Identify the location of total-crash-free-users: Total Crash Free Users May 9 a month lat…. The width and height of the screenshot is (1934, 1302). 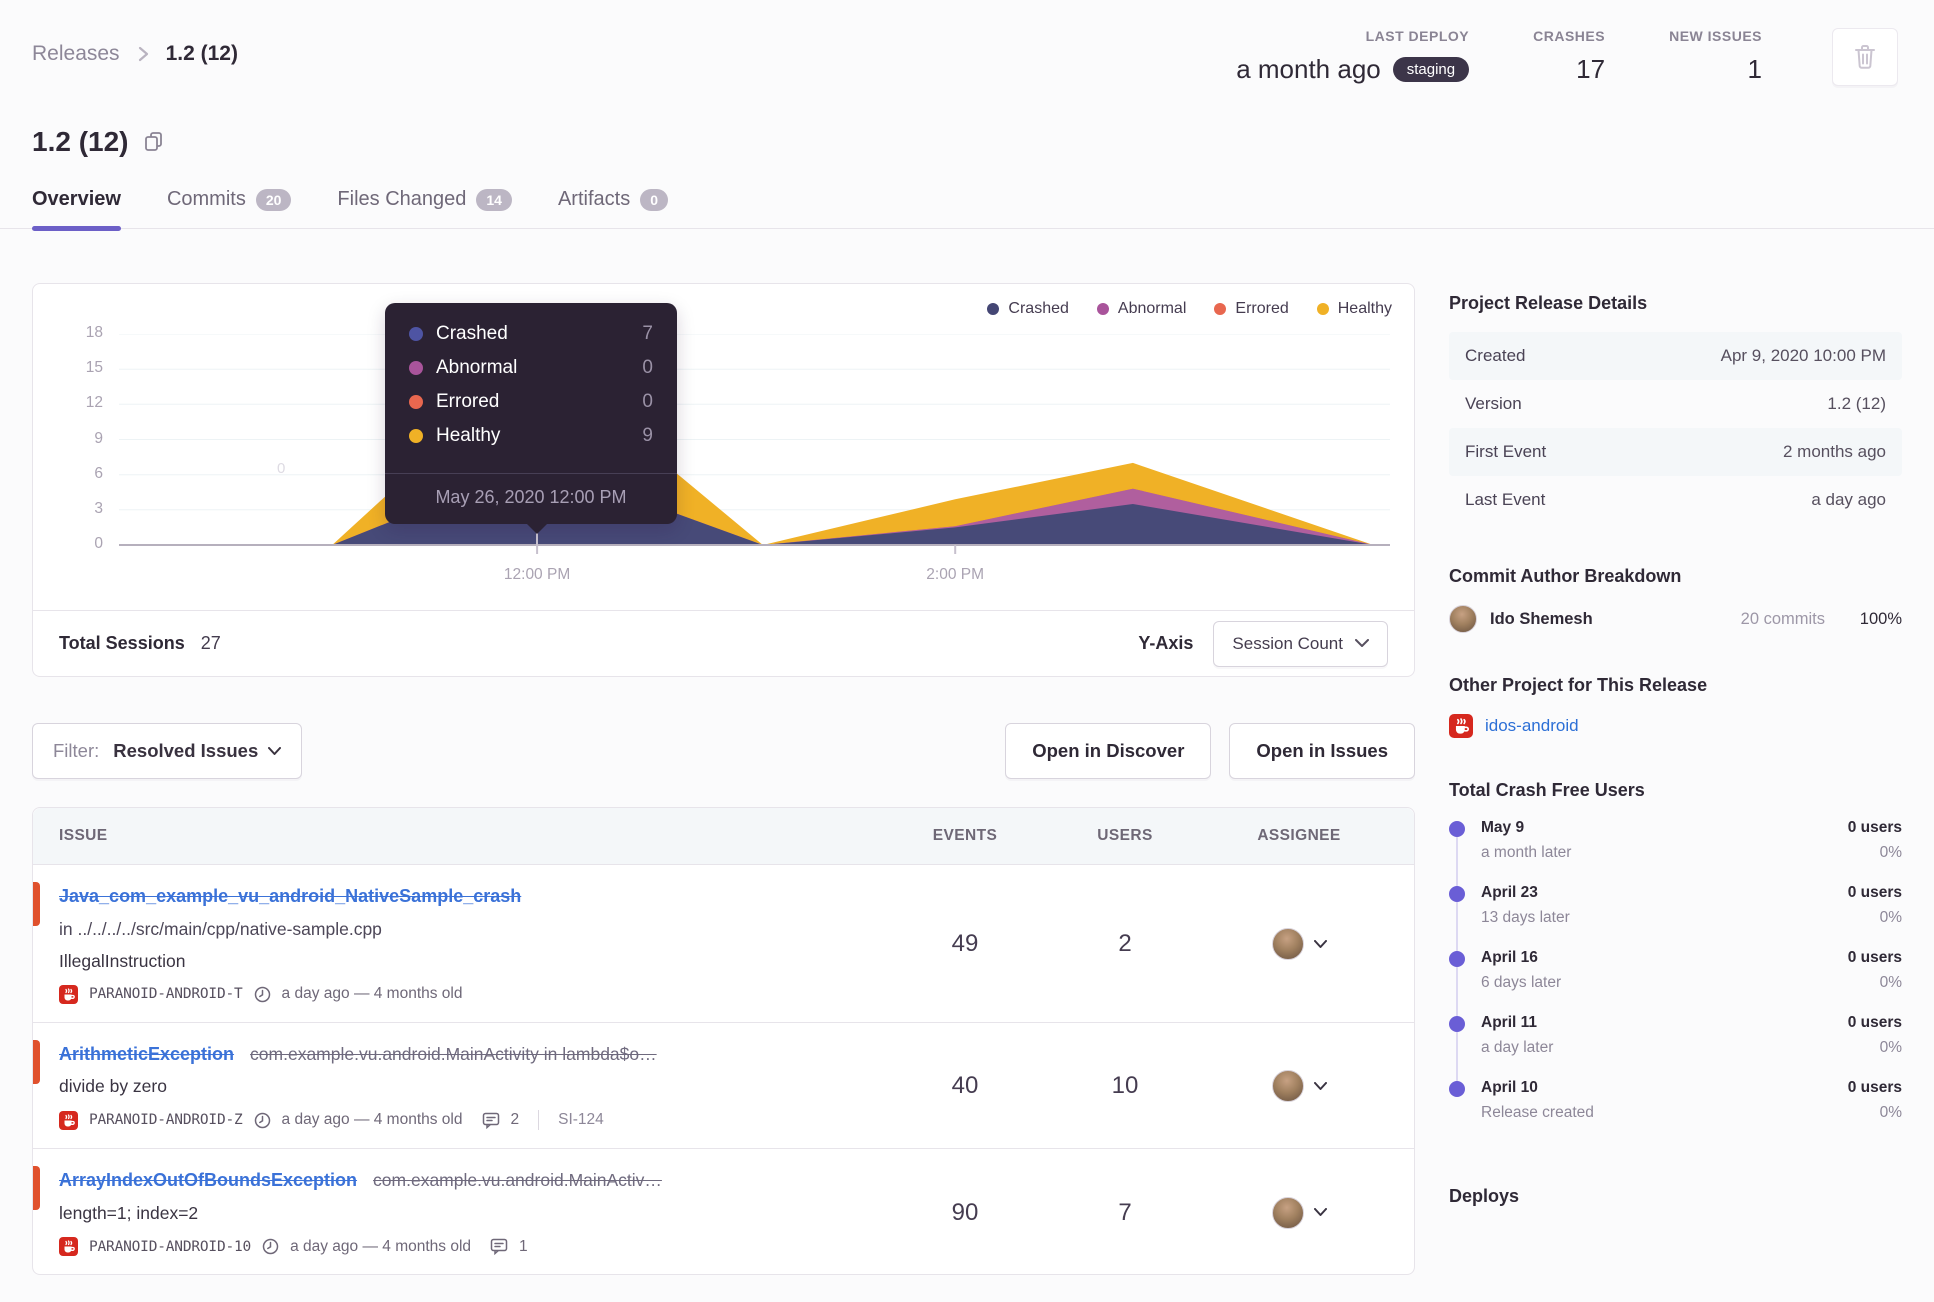
(1675, 962).